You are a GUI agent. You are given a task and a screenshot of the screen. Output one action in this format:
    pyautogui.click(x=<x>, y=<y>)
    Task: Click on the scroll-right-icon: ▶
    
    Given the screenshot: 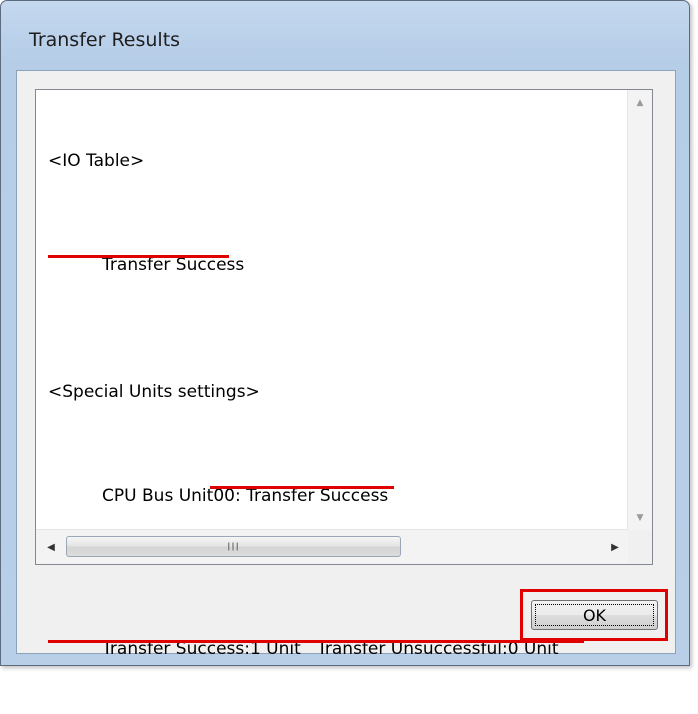 What is the action you would take?
    pyautogui.click(x=615, y=547)
    